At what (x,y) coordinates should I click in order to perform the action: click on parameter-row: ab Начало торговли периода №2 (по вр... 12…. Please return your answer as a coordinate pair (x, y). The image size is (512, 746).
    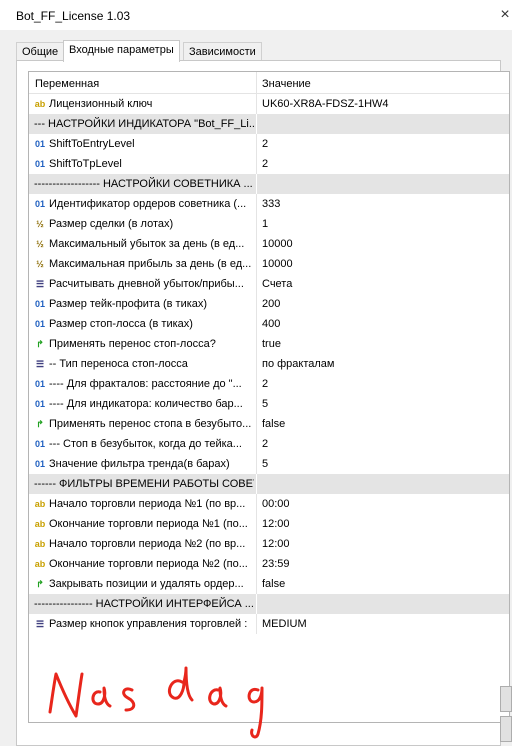
    Looking at the image, I should click on (269, 544).